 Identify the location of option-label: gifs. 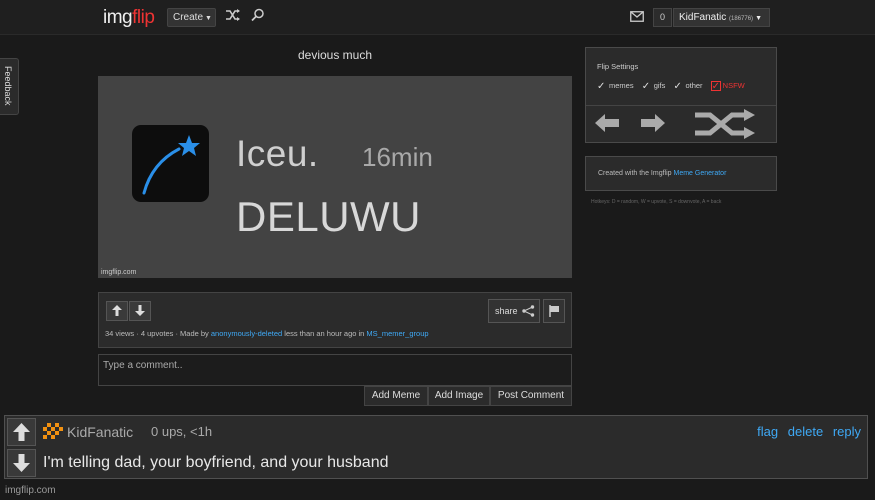
(659, 85).